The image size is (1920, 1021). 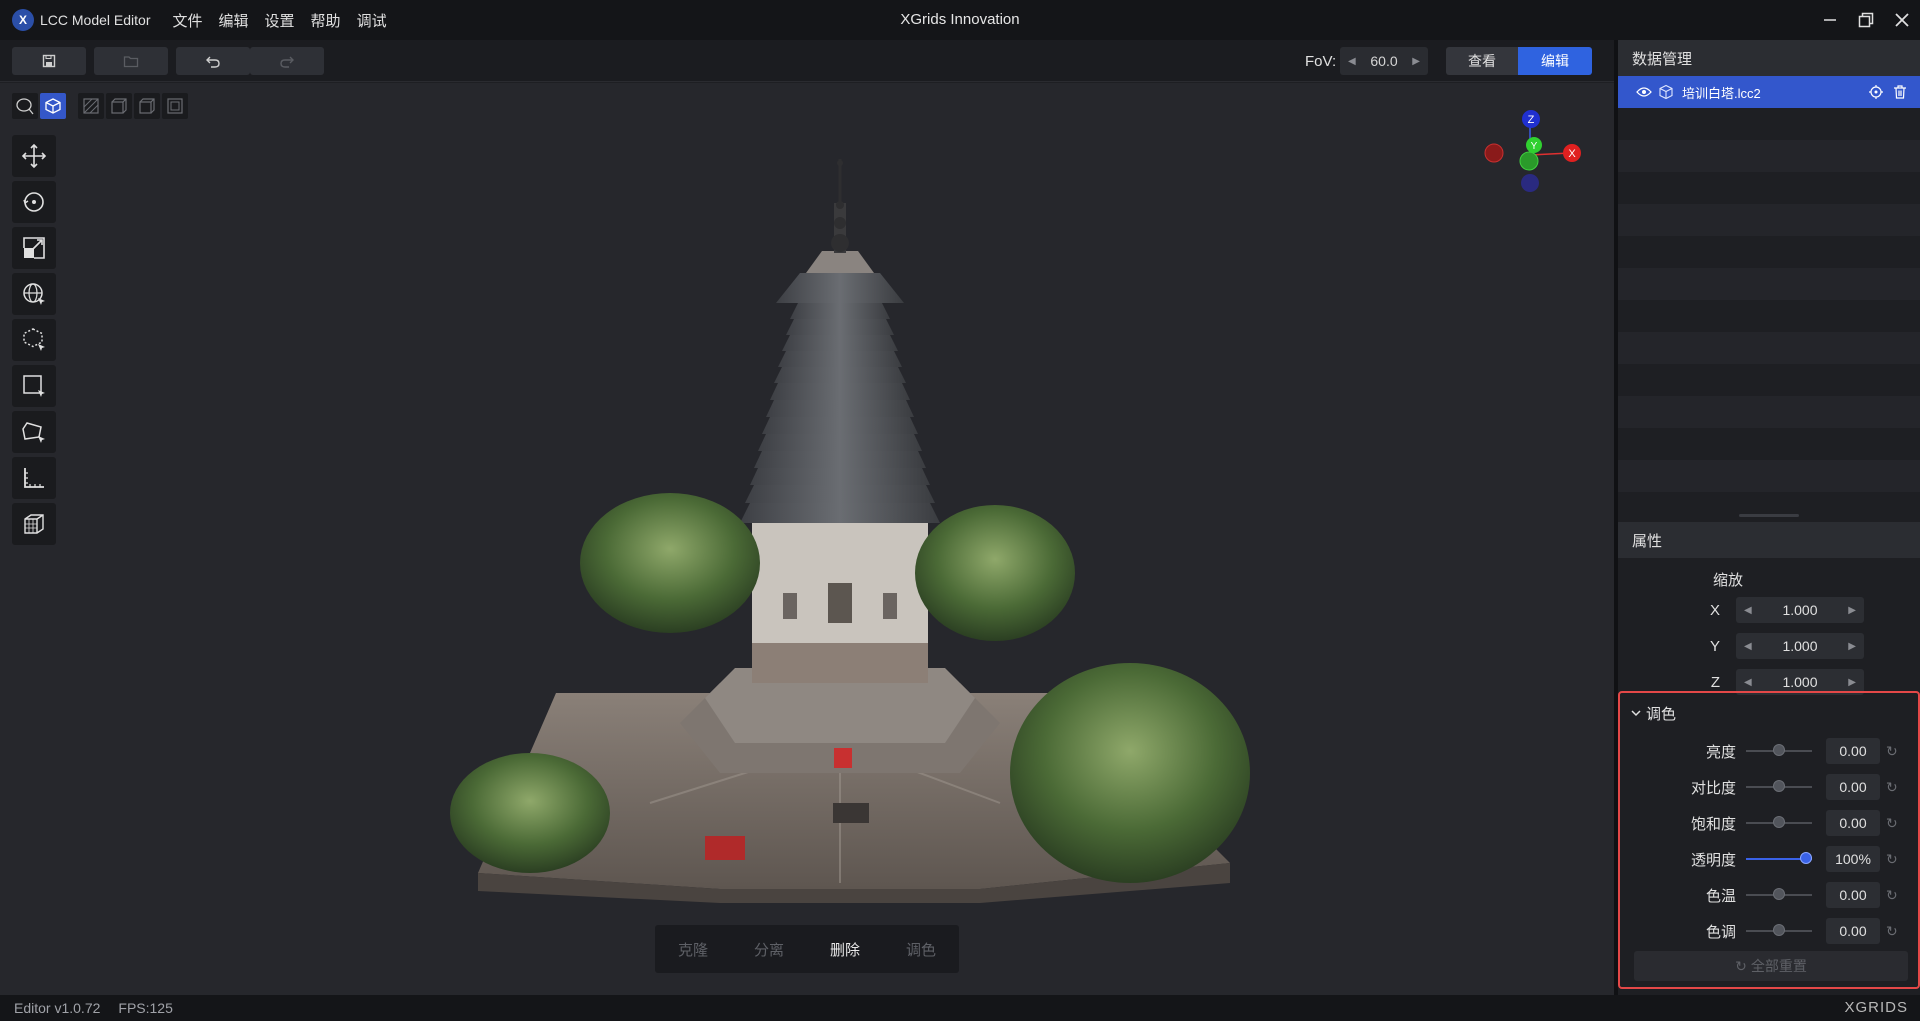 What do you see at coordinates (1853, 823) in the screenshot?
I see `saturation-value: 0.00` at bounding box center [1853, 823].